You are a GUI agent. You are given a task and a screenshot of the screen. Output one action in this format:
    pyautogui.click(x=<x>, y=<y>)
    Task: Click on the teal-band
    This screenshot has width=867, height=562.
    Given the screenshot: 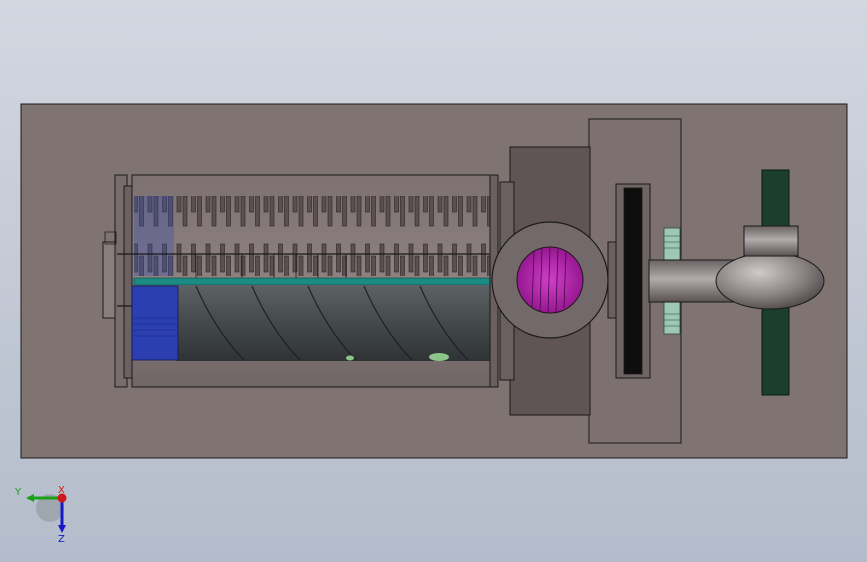 What is the action you would take?
    pyautogui.click(x=312, y=281)
    